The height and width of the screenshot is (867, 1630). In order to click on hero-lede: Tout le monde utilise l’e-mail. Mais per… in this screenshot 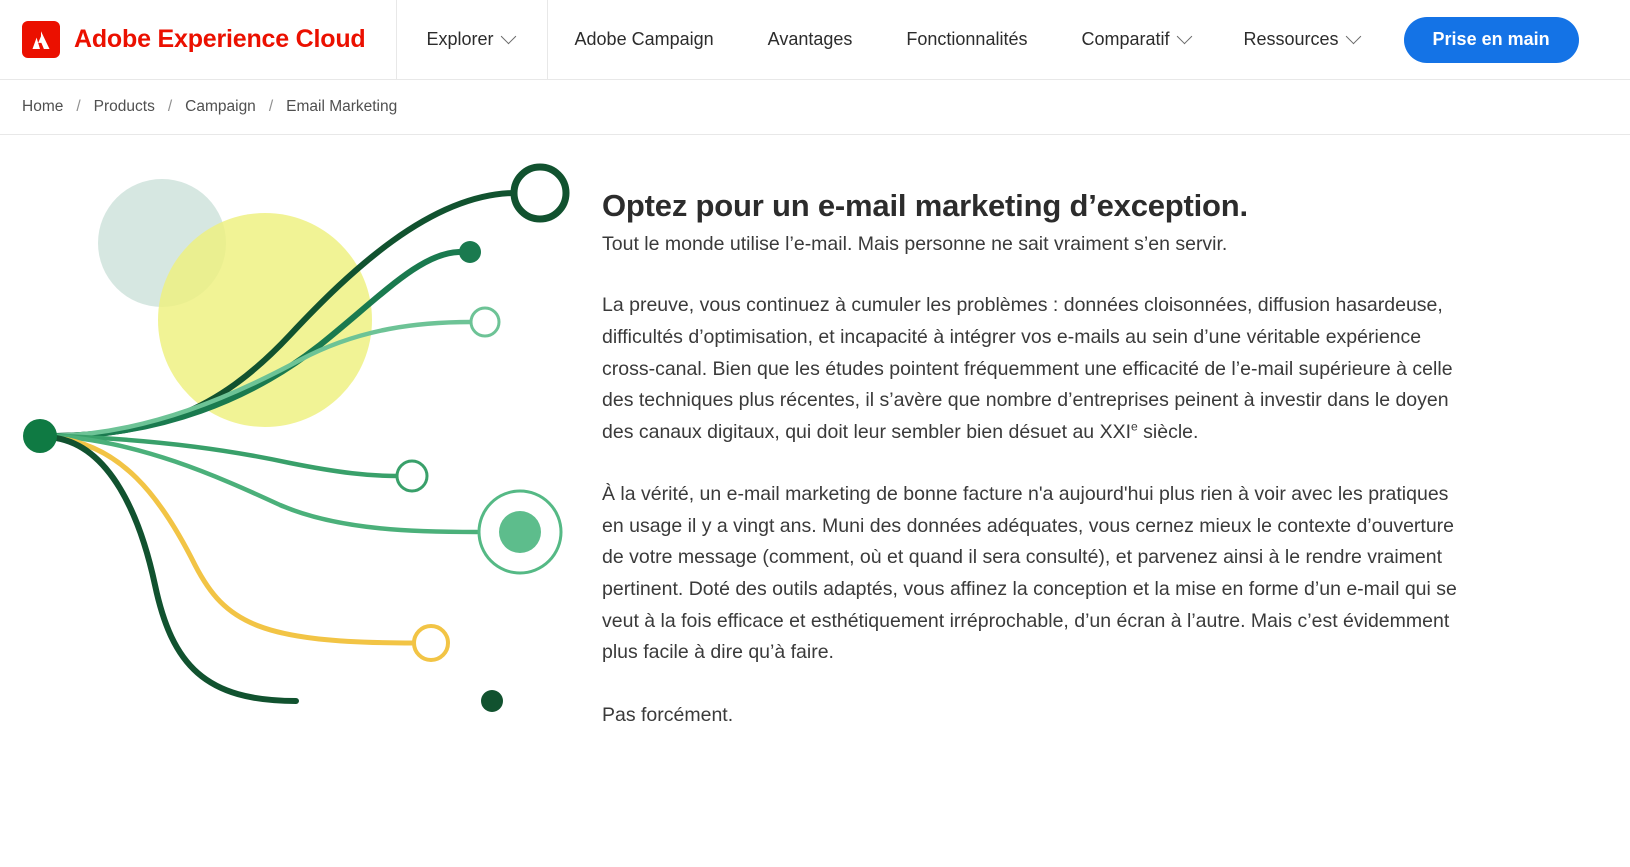, I will do `click(915, 244)`.